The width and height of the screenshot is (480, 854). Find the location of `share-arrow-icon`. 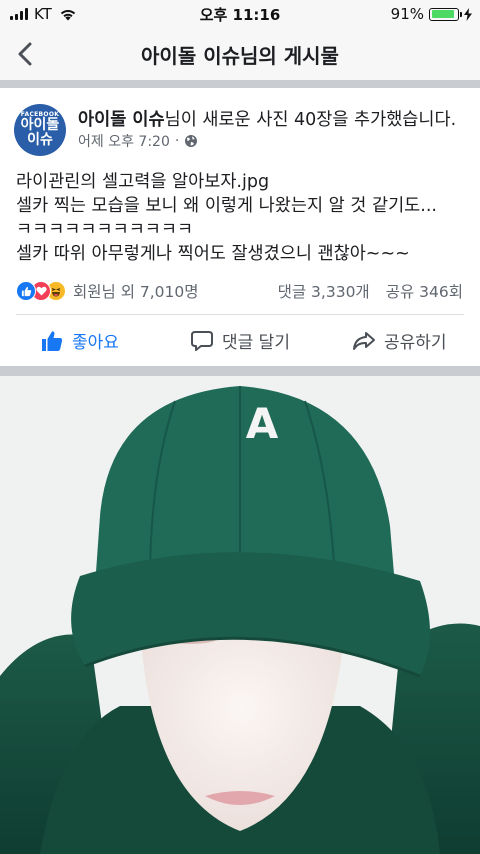

share-arrow-icon is located at coordinates (364, 340).